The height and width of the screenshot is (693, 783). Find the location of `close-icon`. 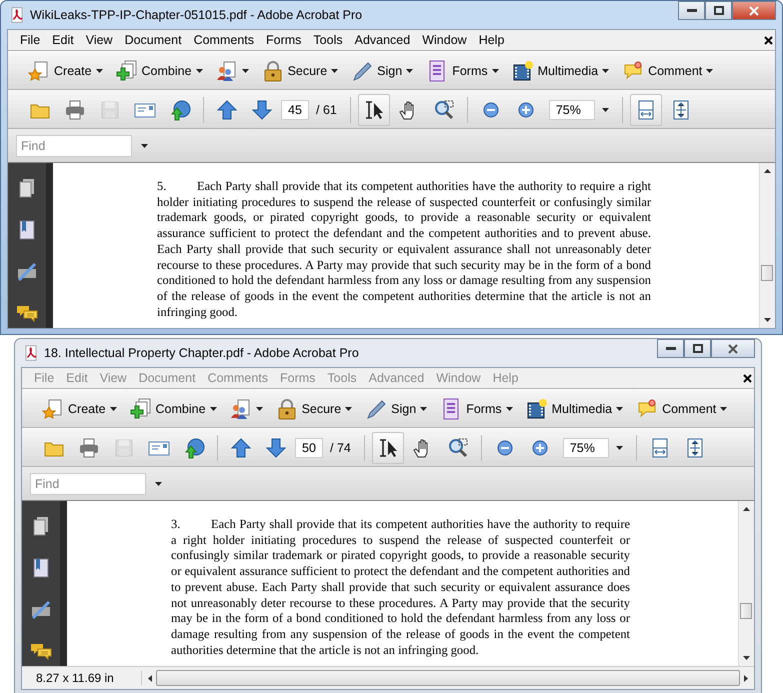

close-icon is located at coordinates (733, 349).